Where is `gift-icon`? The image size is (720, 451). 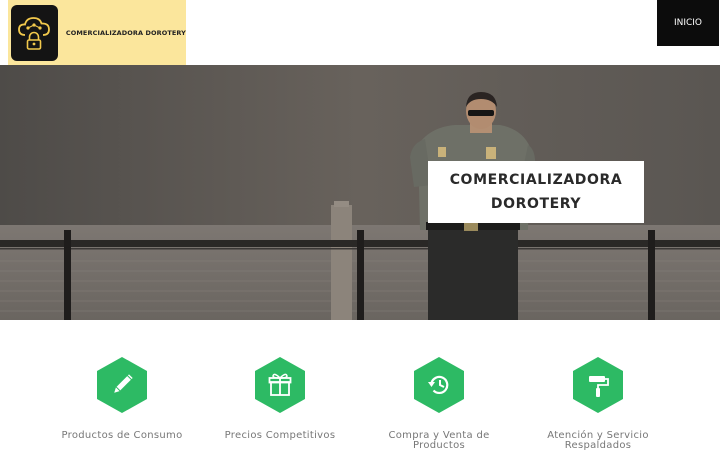
gift-icon is located at coordinates (280, 385).